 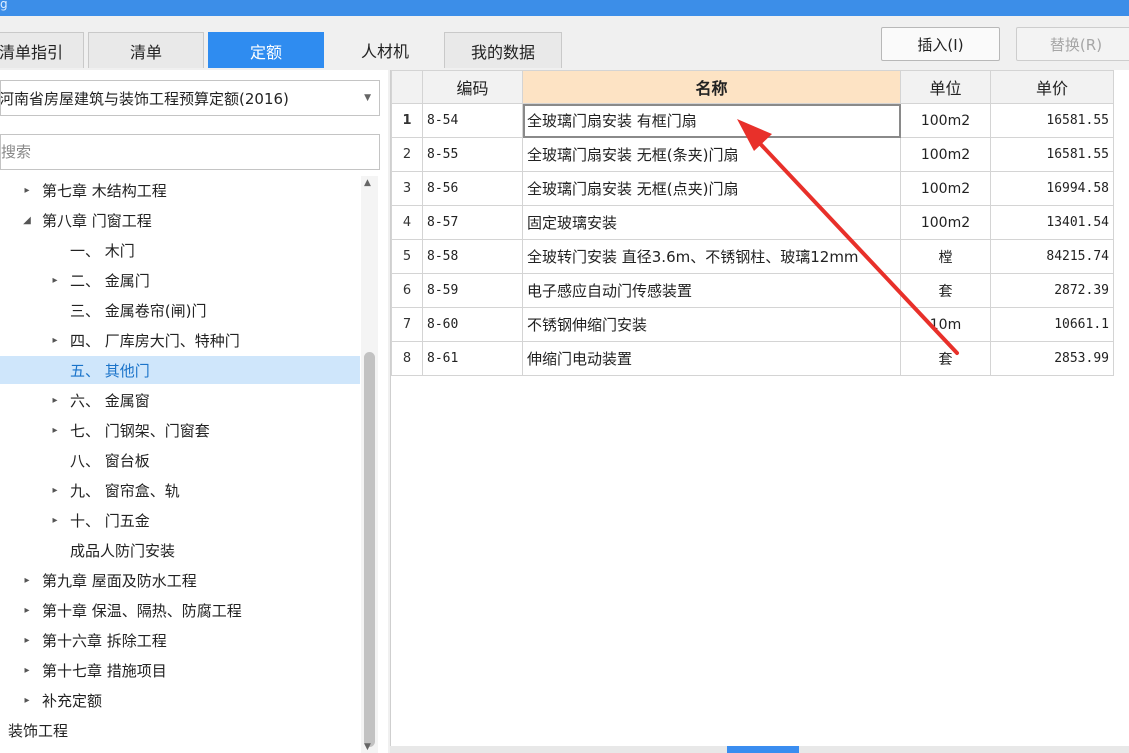 What do you see at coordinates (180, 550) in the screenshot?
I see `tree-item: 成品人防门安装` at bounding box center [180, 550].